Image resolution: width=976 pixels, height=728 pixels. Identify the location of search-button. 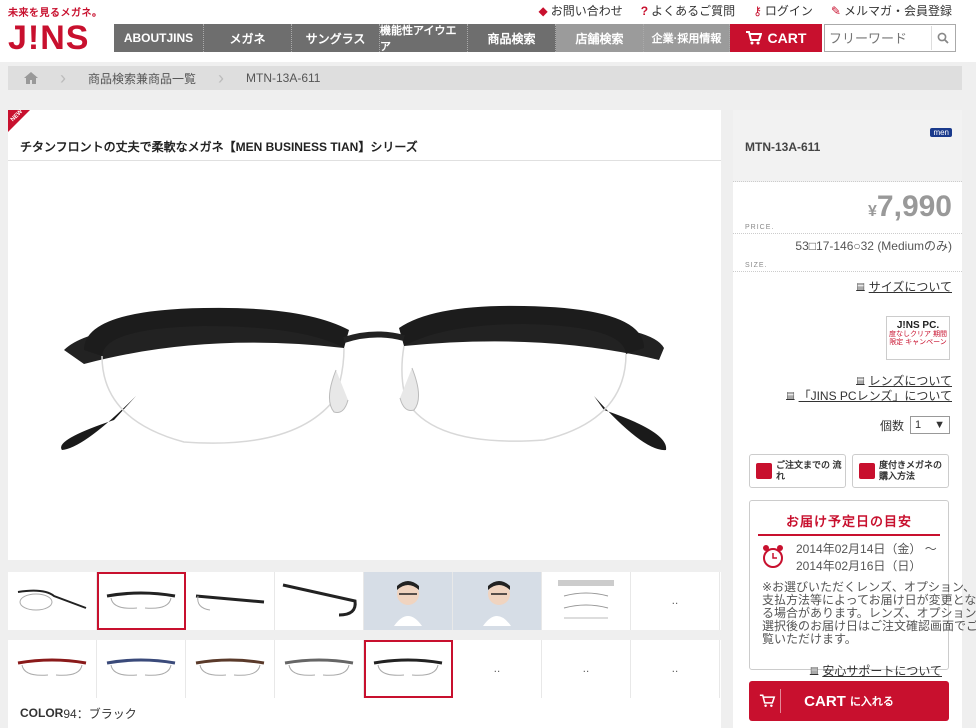
(942, 38).